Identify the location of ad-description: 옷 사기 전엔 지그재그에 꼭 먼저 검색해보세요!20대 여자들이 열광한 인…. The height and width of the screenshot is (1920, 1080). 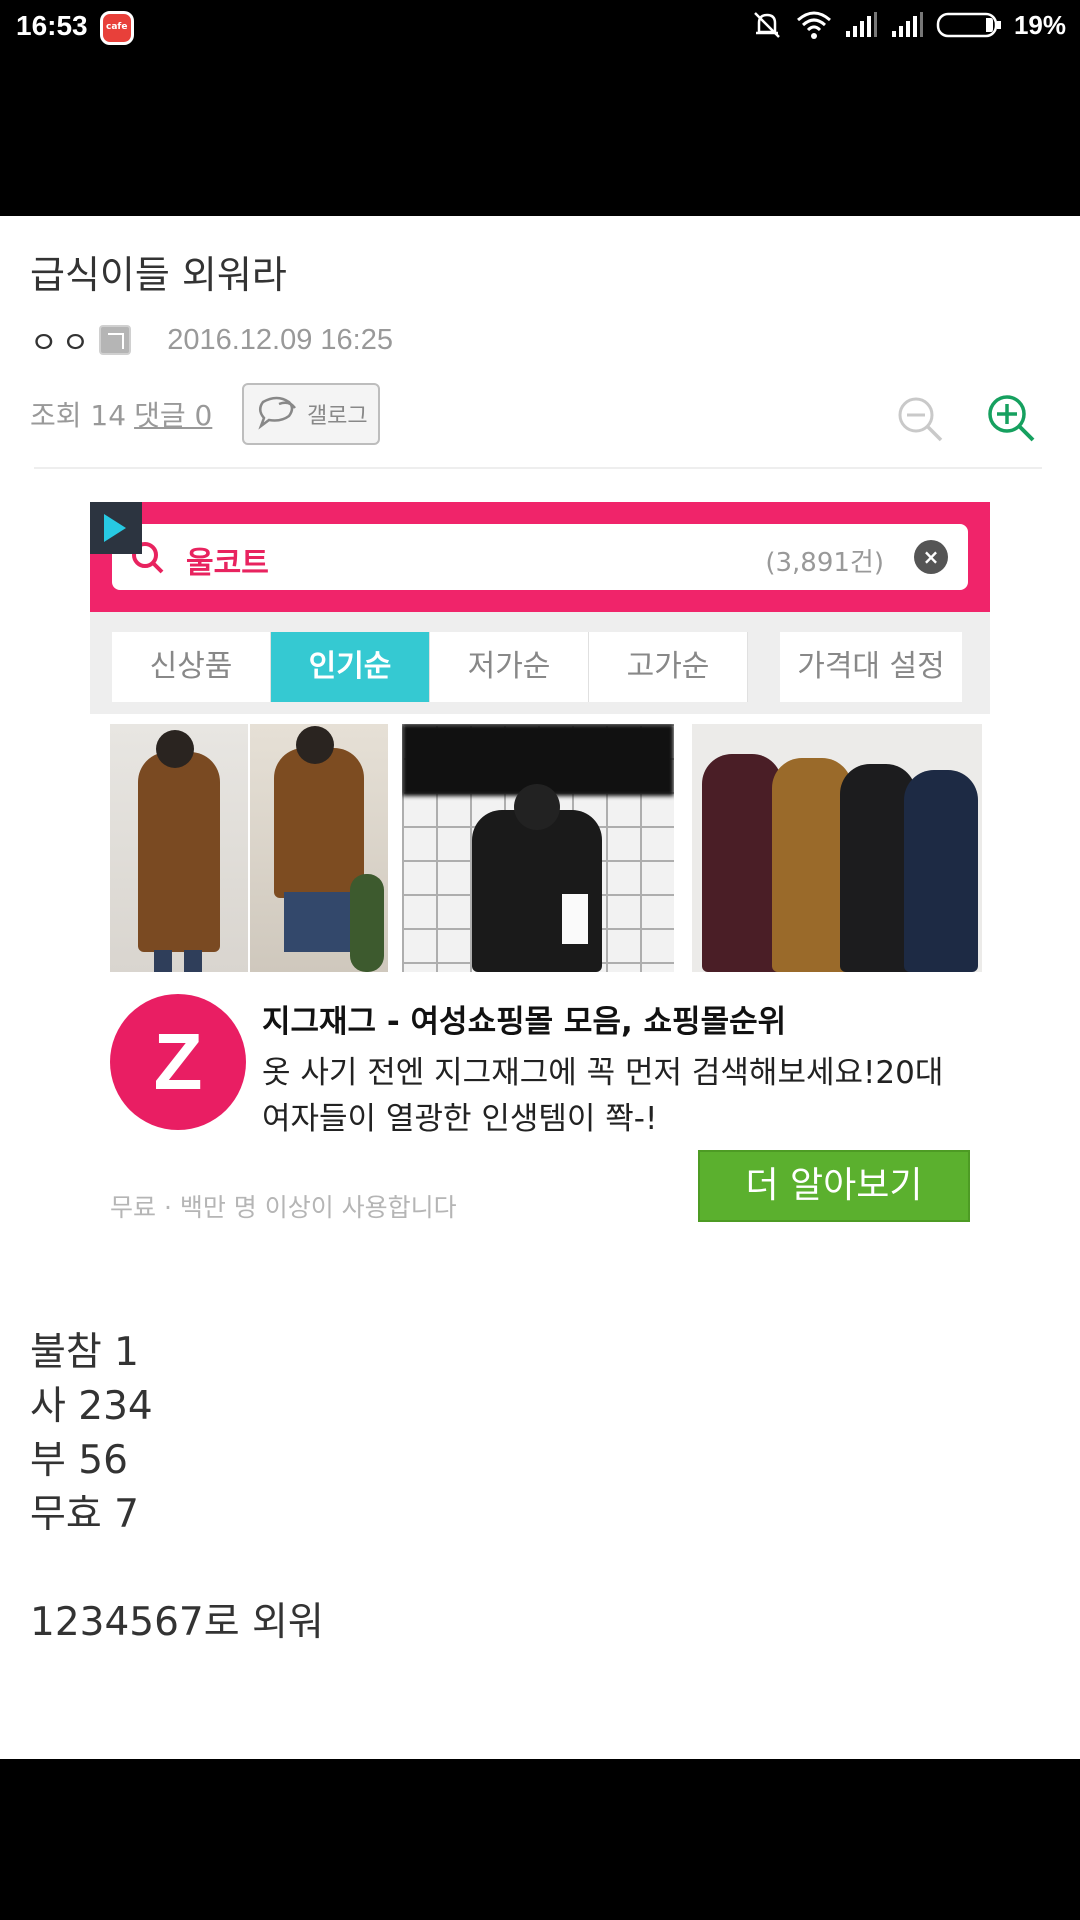
(603, 1096).